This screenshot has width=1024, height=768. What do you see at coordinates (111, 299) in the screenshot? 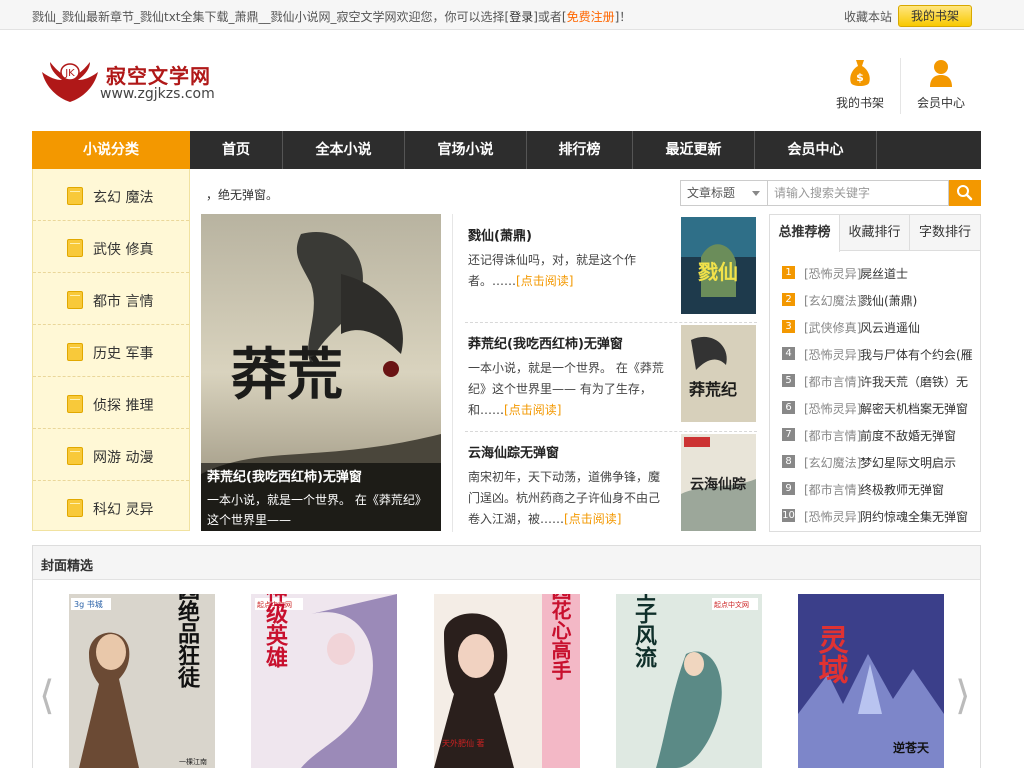
I see `sidebar-item-urban: 都市 言情` at bounding box center [111, 299].